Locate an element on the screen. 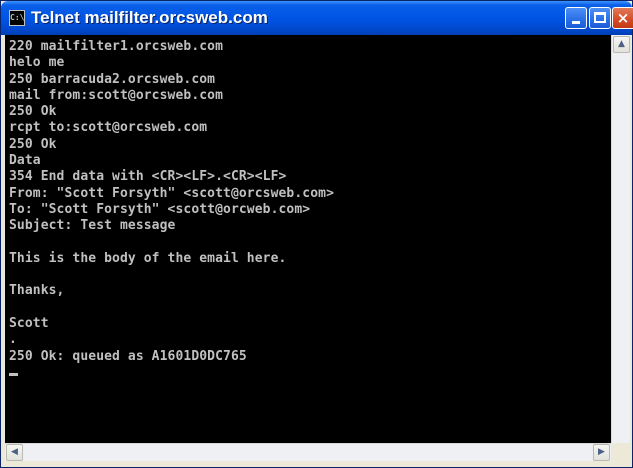  console-line: rcpt to:scott@orcsweb.com is located at coordinates (108, 128).